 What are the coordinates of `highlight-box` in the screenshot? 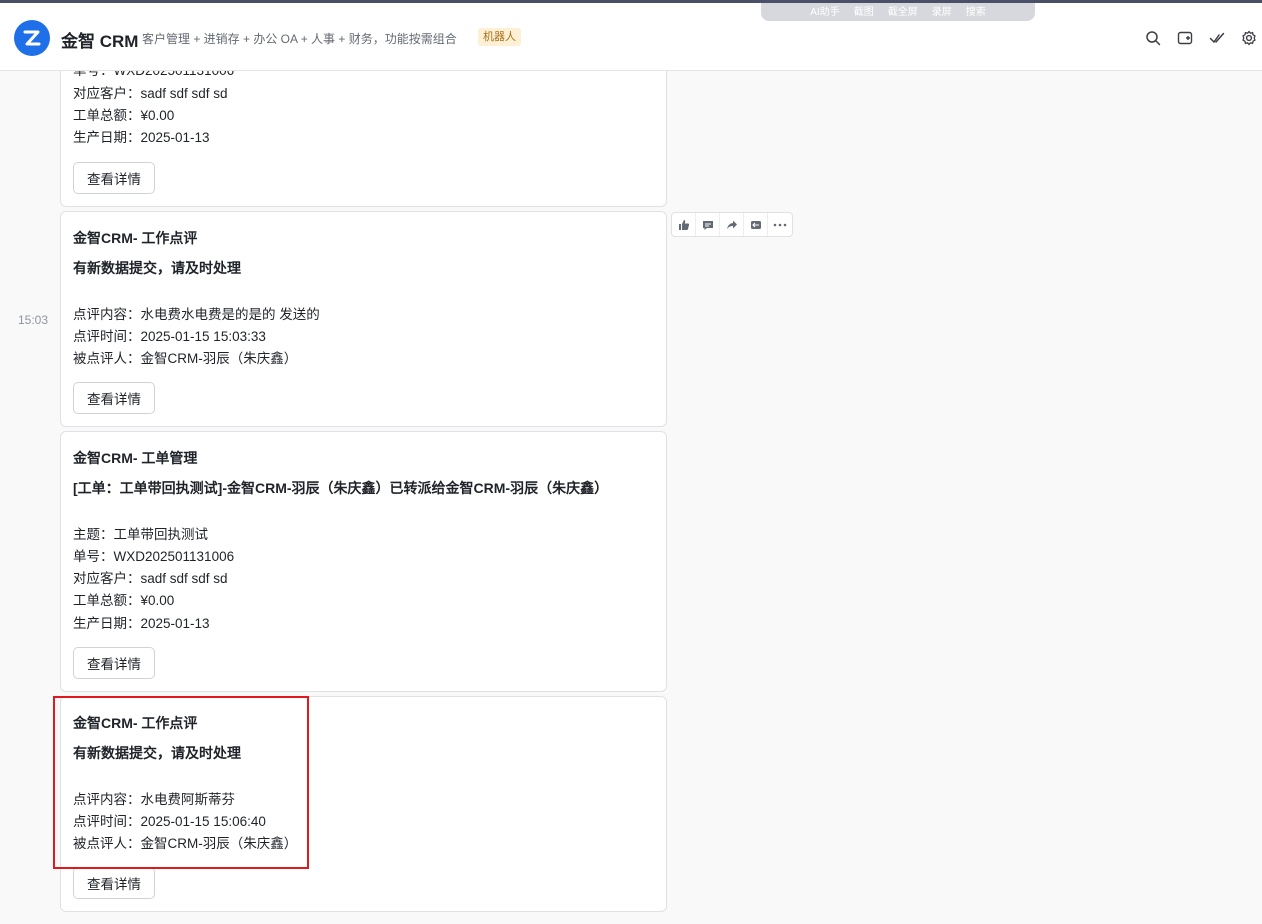 It's located at (181, 782).